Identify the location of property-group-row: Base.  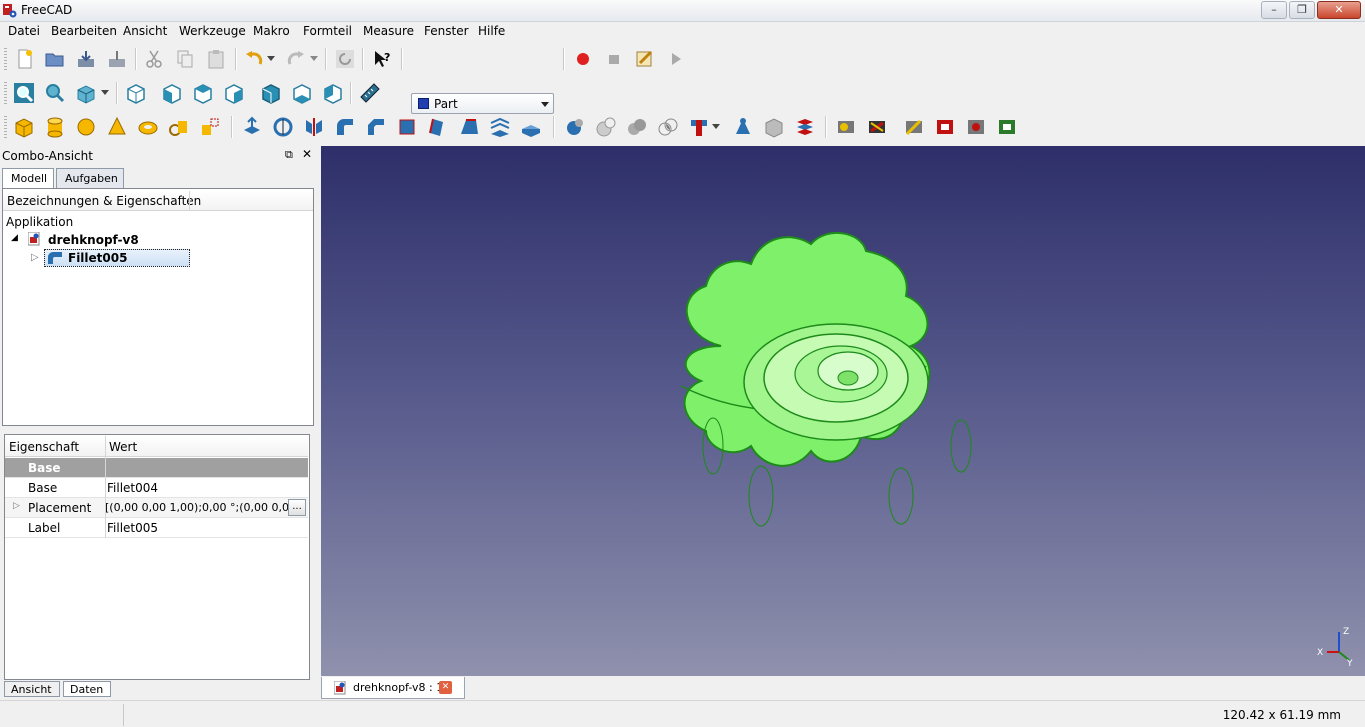
(156, 468).